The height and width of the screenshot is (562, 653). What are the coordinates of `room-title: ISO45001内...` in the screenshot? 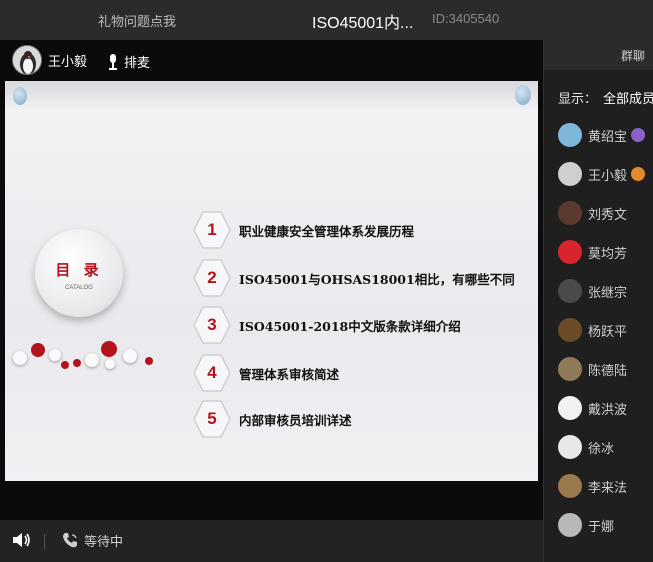 It's located at (363, 23).